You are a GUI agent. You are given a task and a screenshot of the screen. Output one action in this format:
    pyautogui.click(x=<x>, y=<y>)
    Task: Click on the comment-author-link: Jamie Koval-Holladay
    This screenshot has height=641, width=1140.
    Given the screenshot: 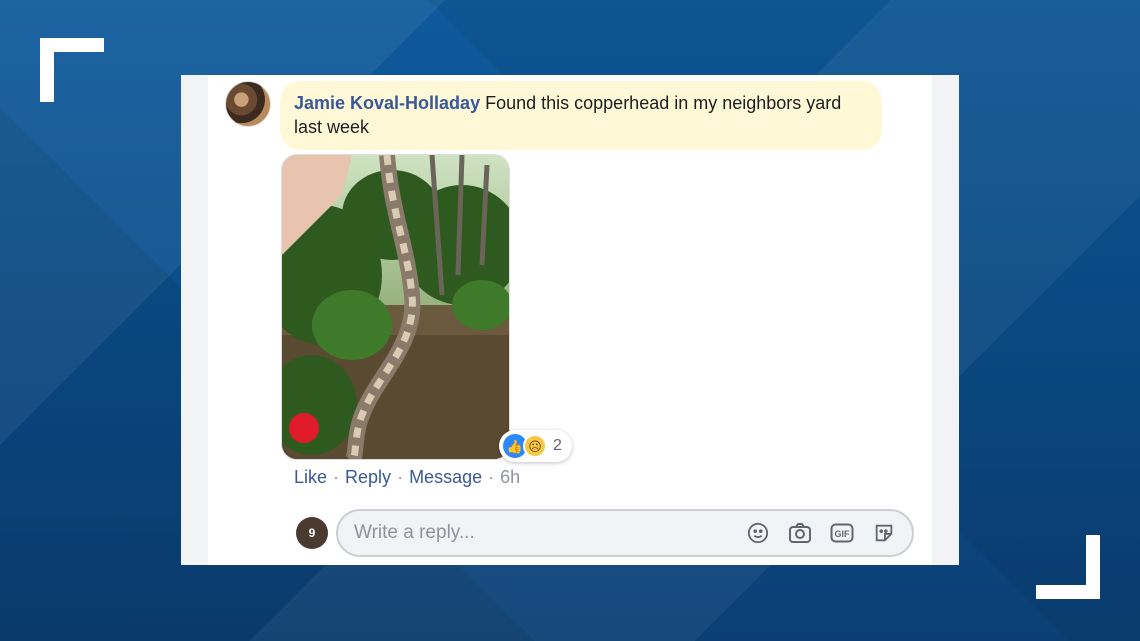 What is the action you would take?
    pyautogui.click(x=387, y=103)
    